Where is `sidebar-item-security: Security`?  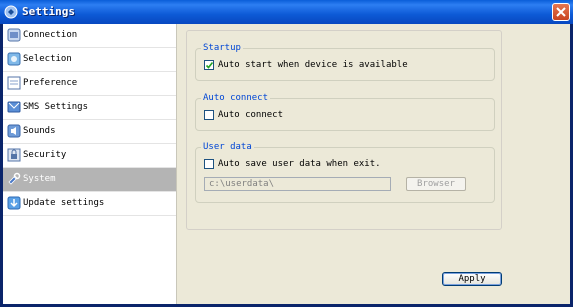 sidebar-item-security: Security is located at coordinates (89, 156).